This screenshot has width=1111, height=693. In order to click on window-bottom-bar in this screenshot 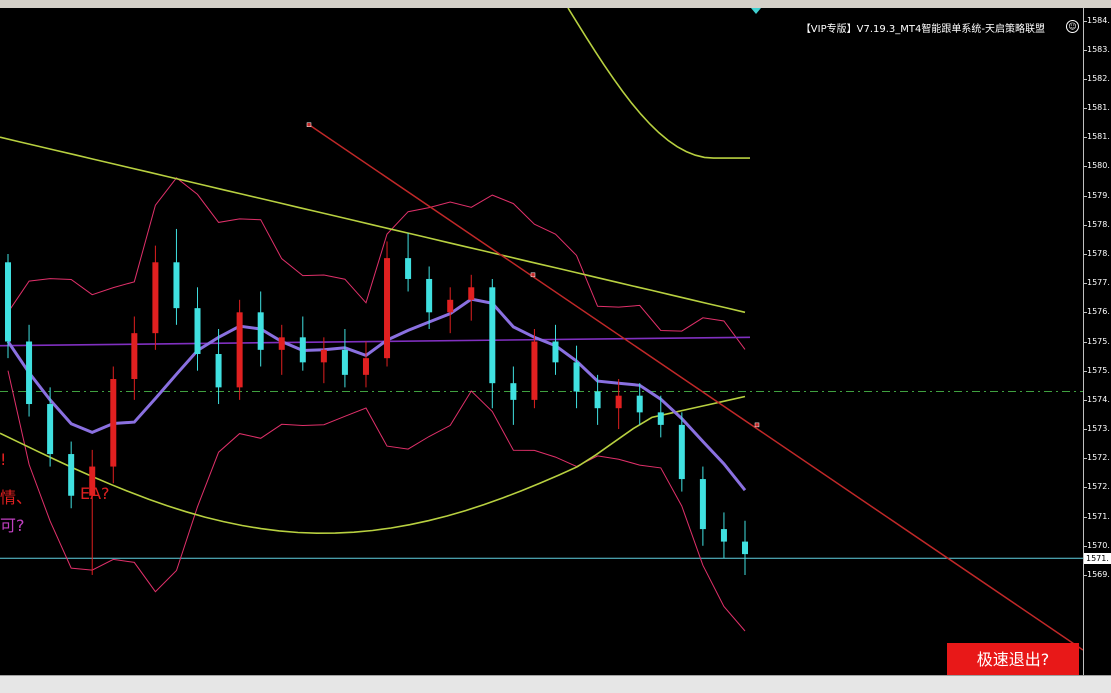, I will do `click(555, 684)`.